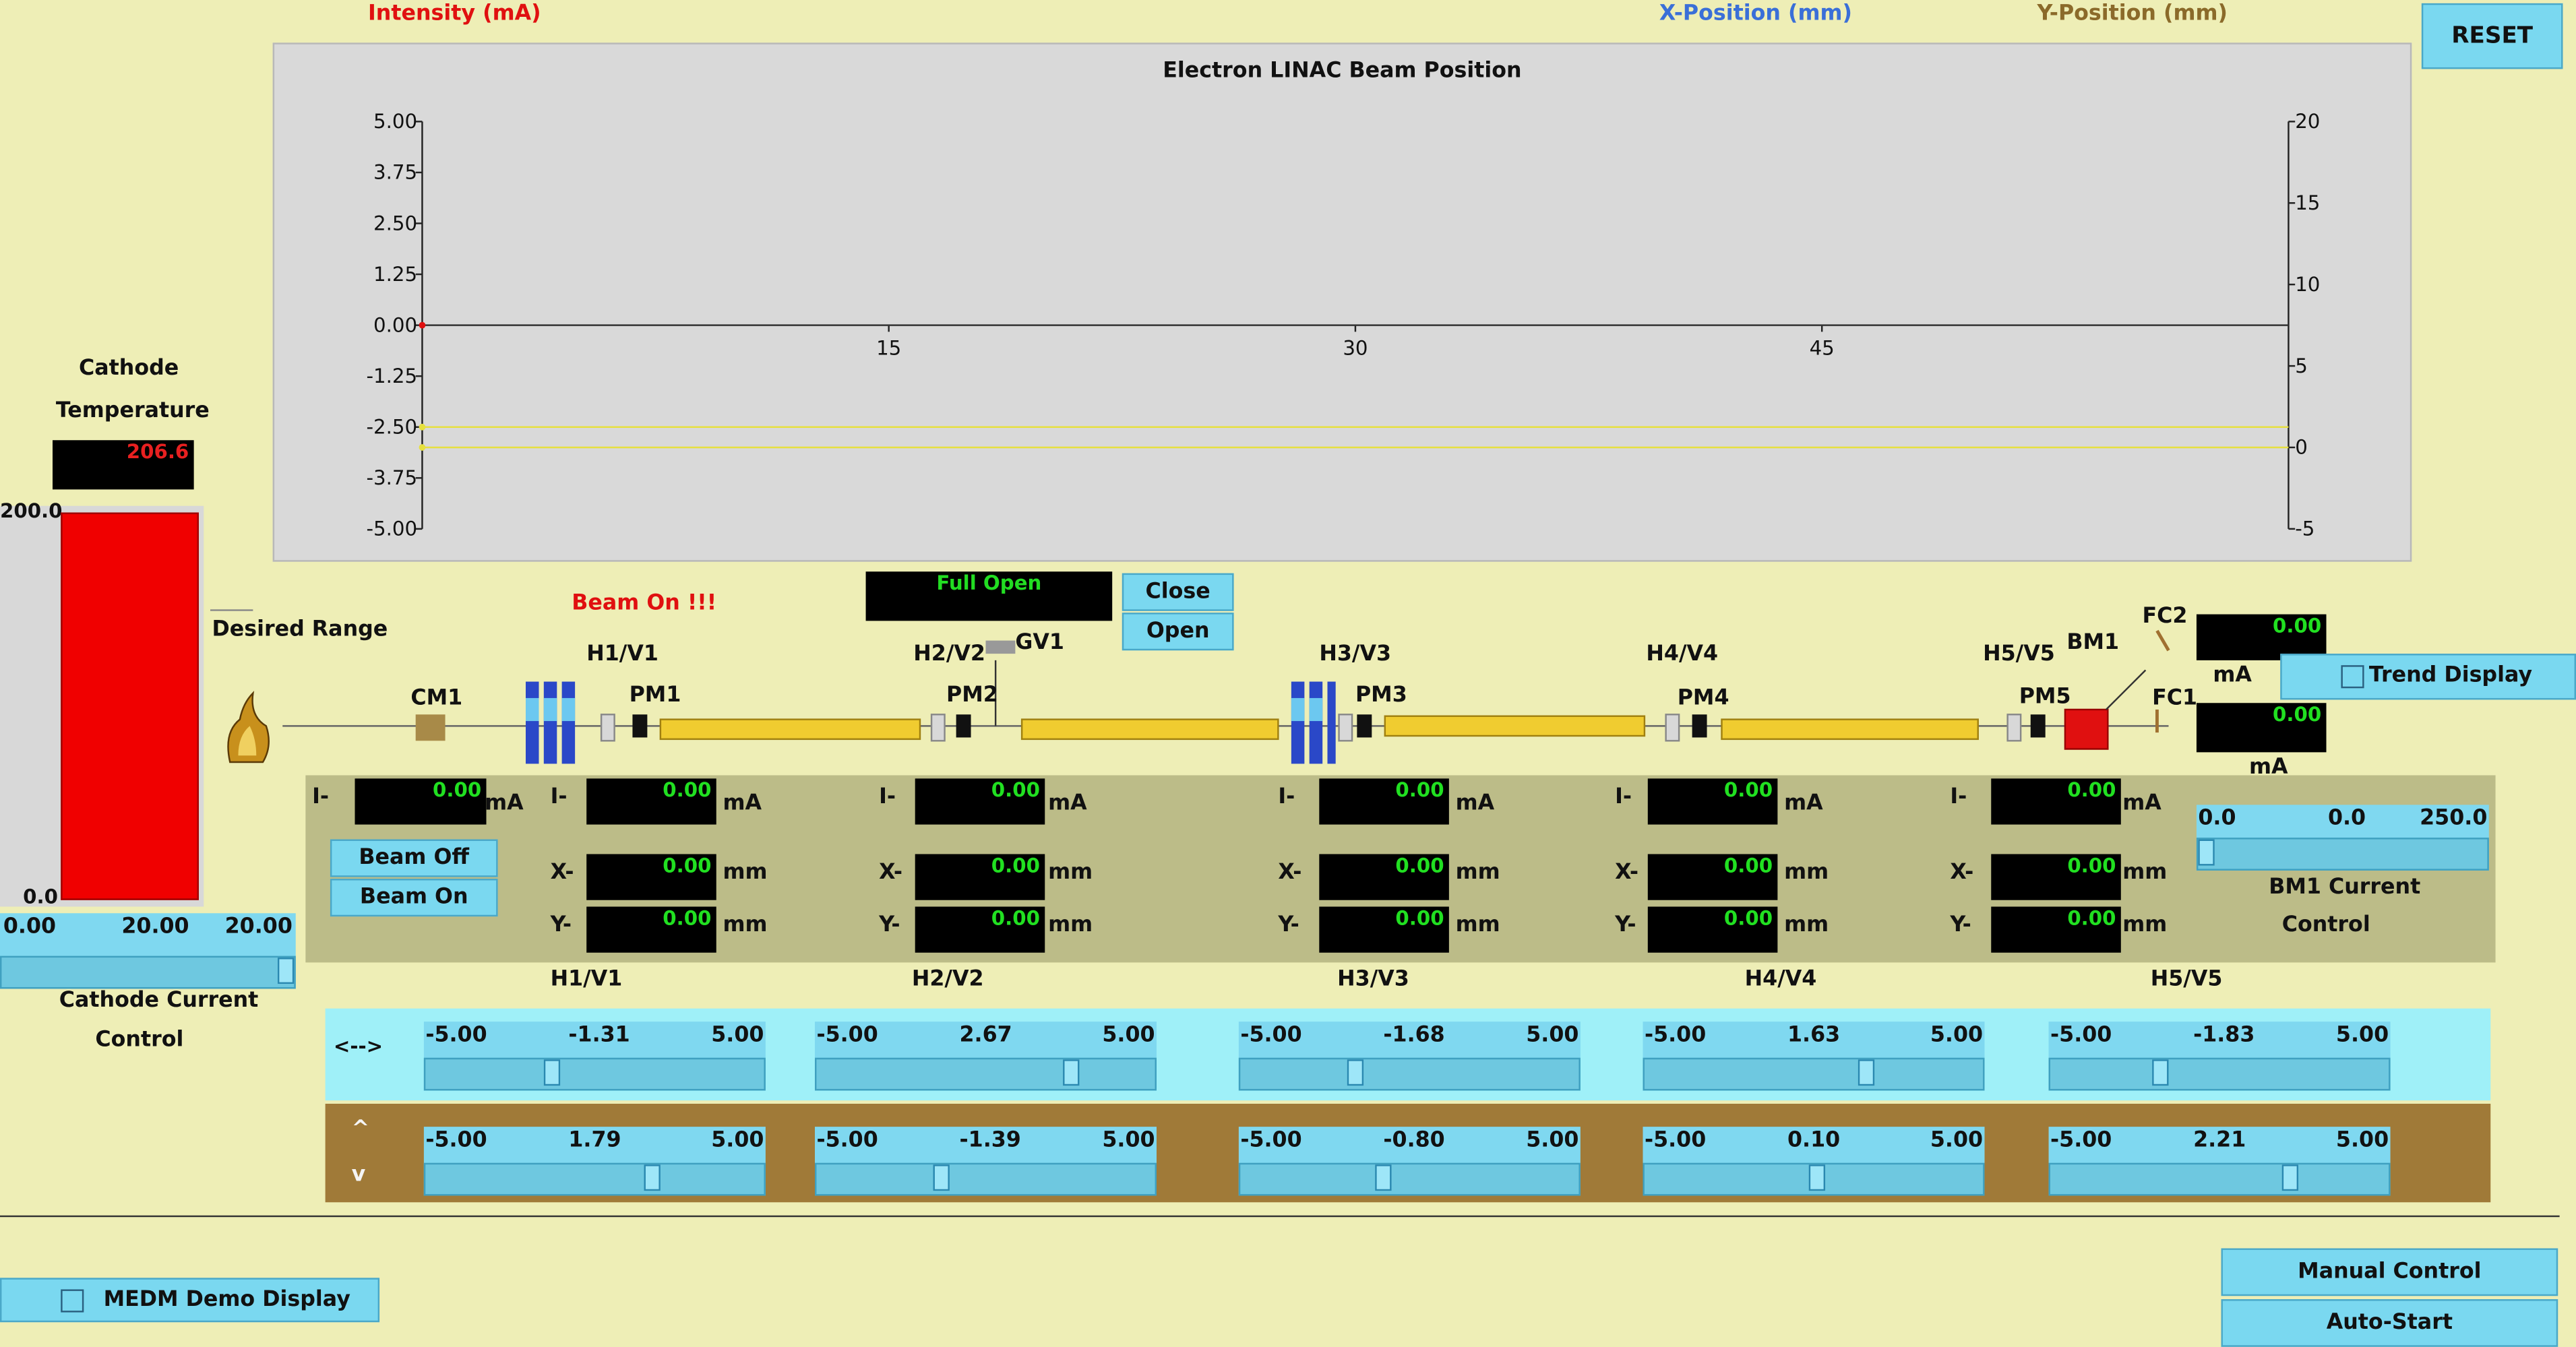  Describe the element at coordinates (395, 122) in the screenshot. I see `left-tick-label: 5.00` at that location.